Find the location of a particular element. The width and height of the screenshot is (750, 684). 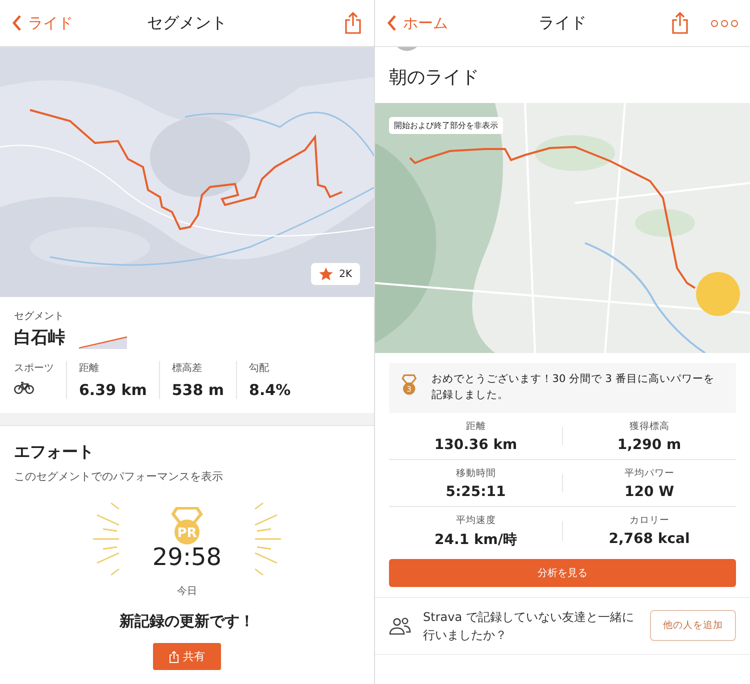

back-button: ホーム is located at coordinates (417, 23).